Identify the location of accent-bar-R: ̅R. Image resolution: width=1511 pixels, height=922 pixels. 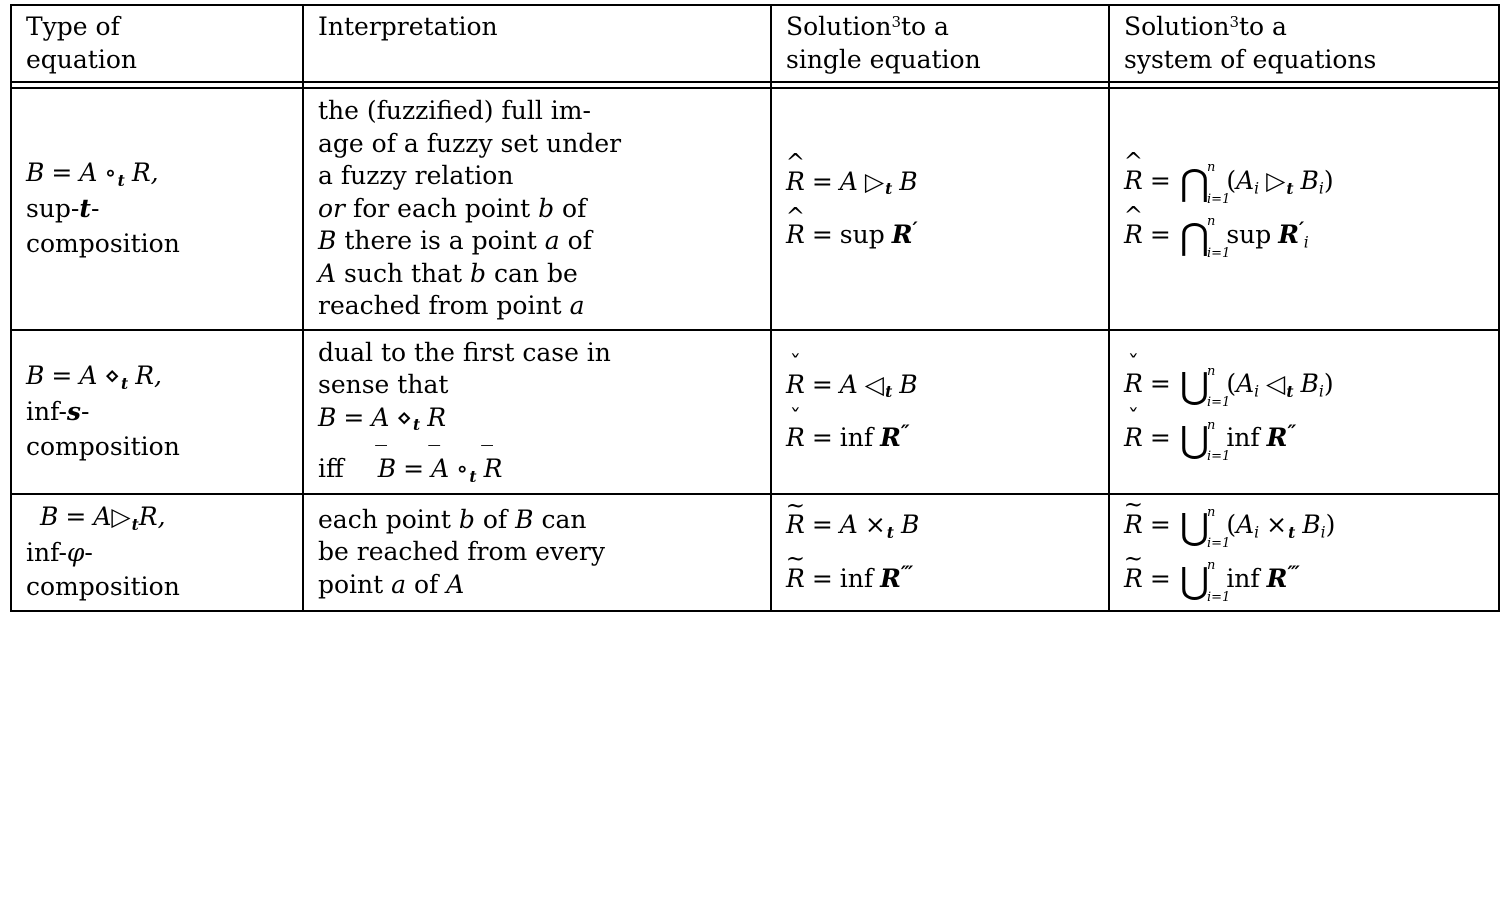
(493, 469).